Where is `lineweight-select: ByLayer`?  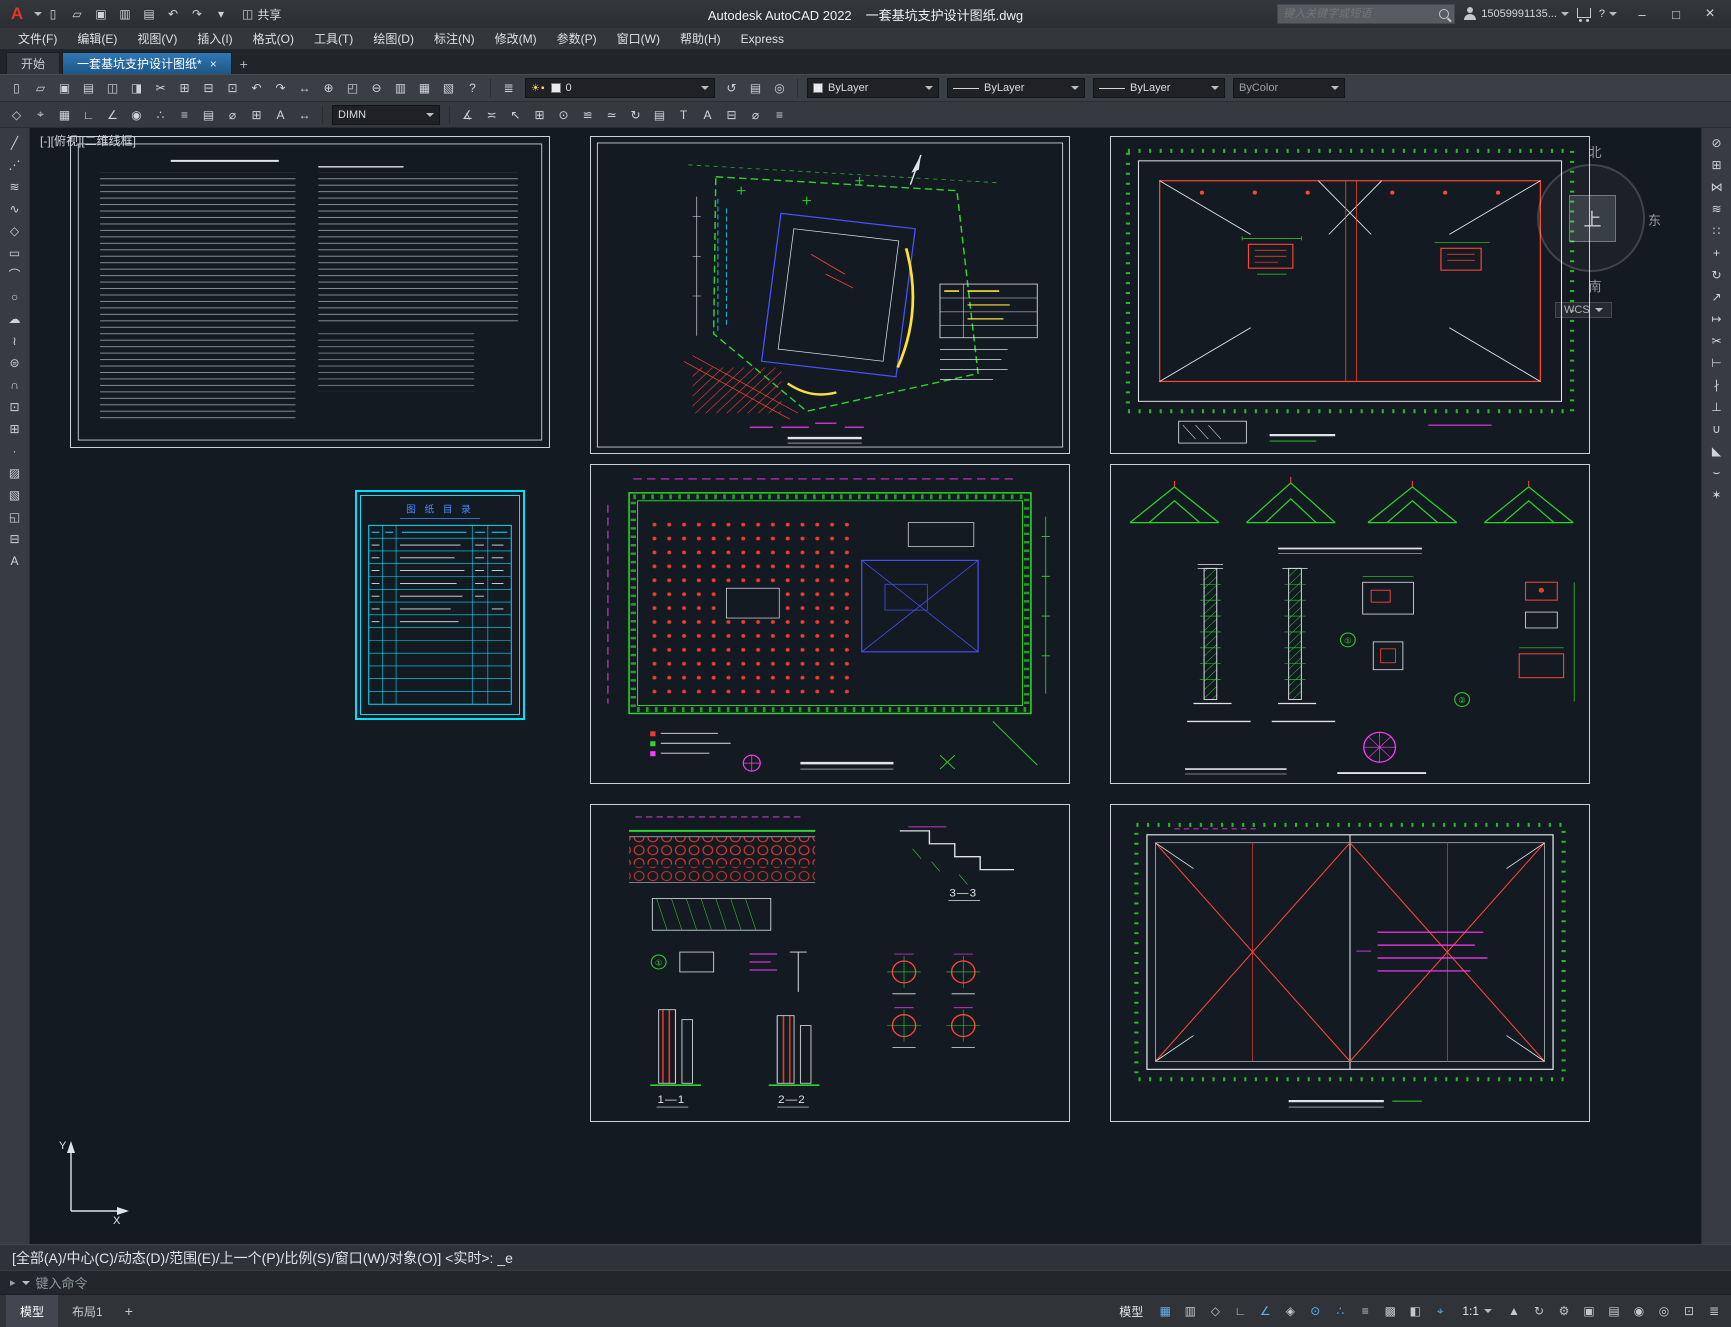 lineweight-select: ByLayer is located at coordinates (1159, 88).